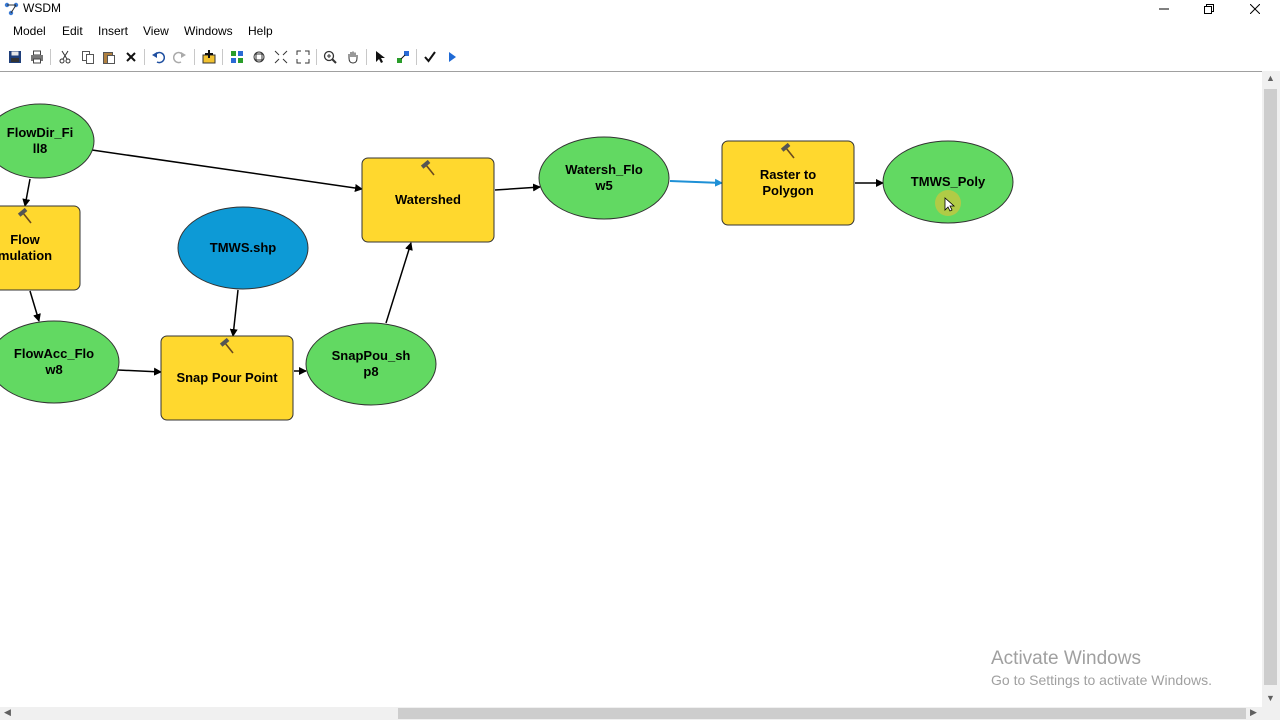  Describe the element at coordinates (72, 31) in the screenshot. I see `menu-edit: Edit` at that location.